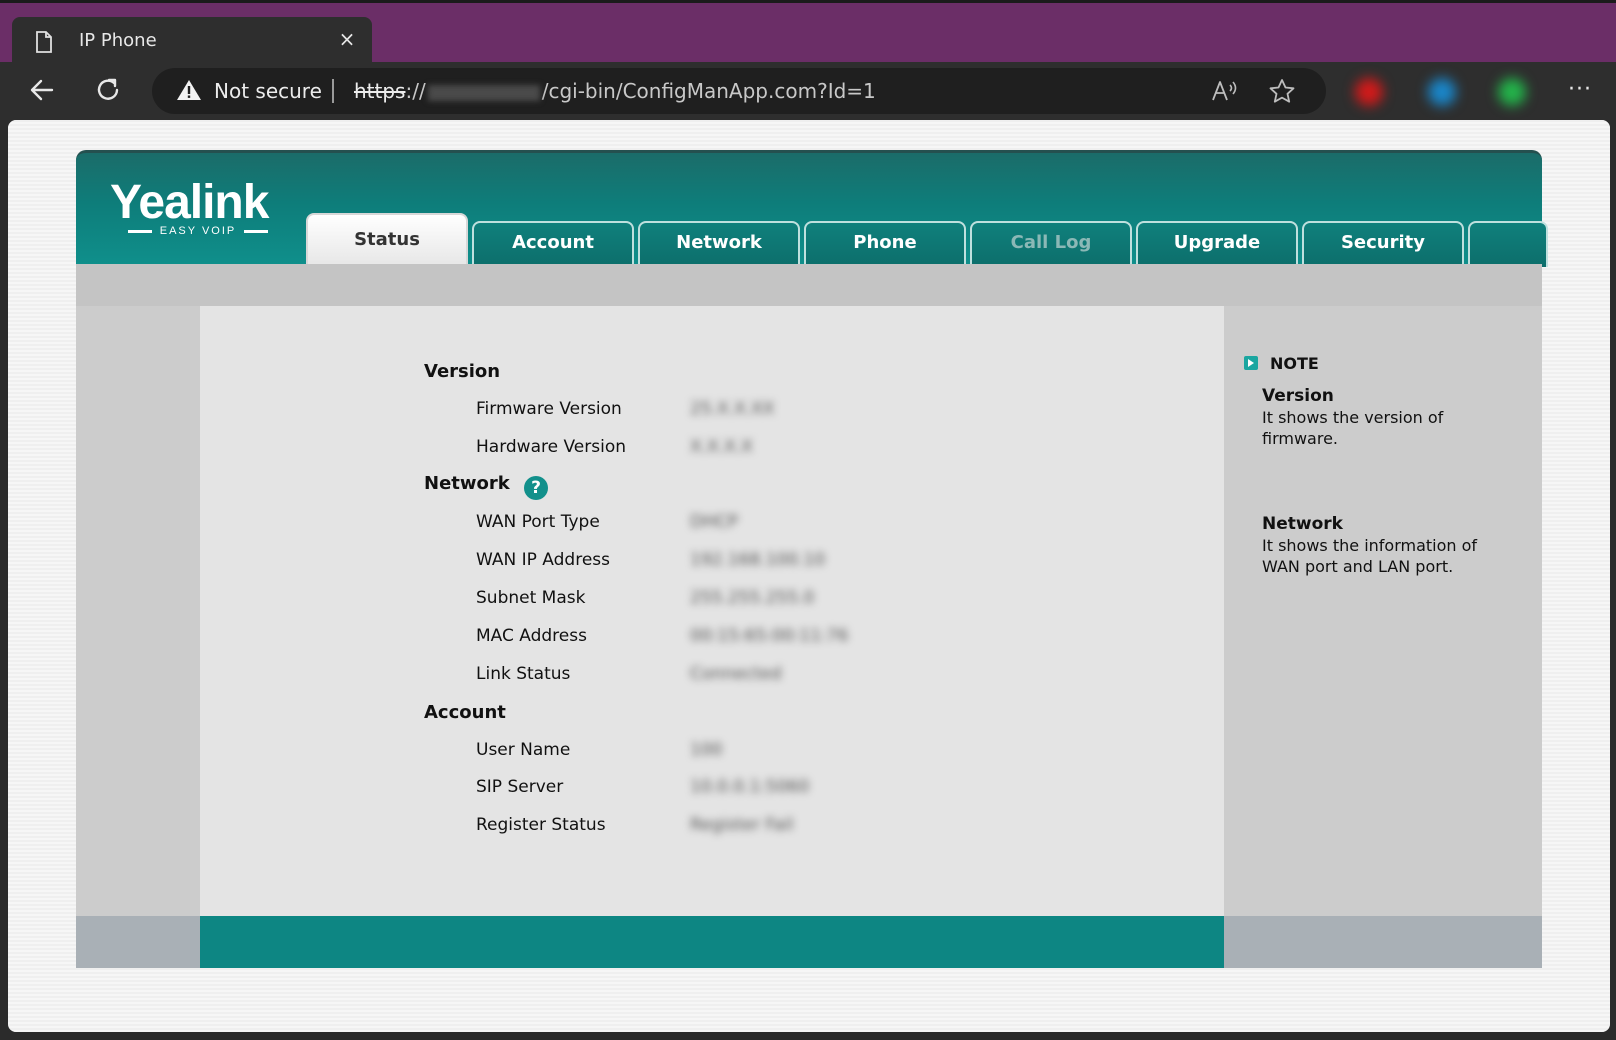 Image resolution: width=1616 pixels, height=1040 pixels. Describe the element at coordinates (712, 942) in the screenshot. I see `footer-bar` at that location.